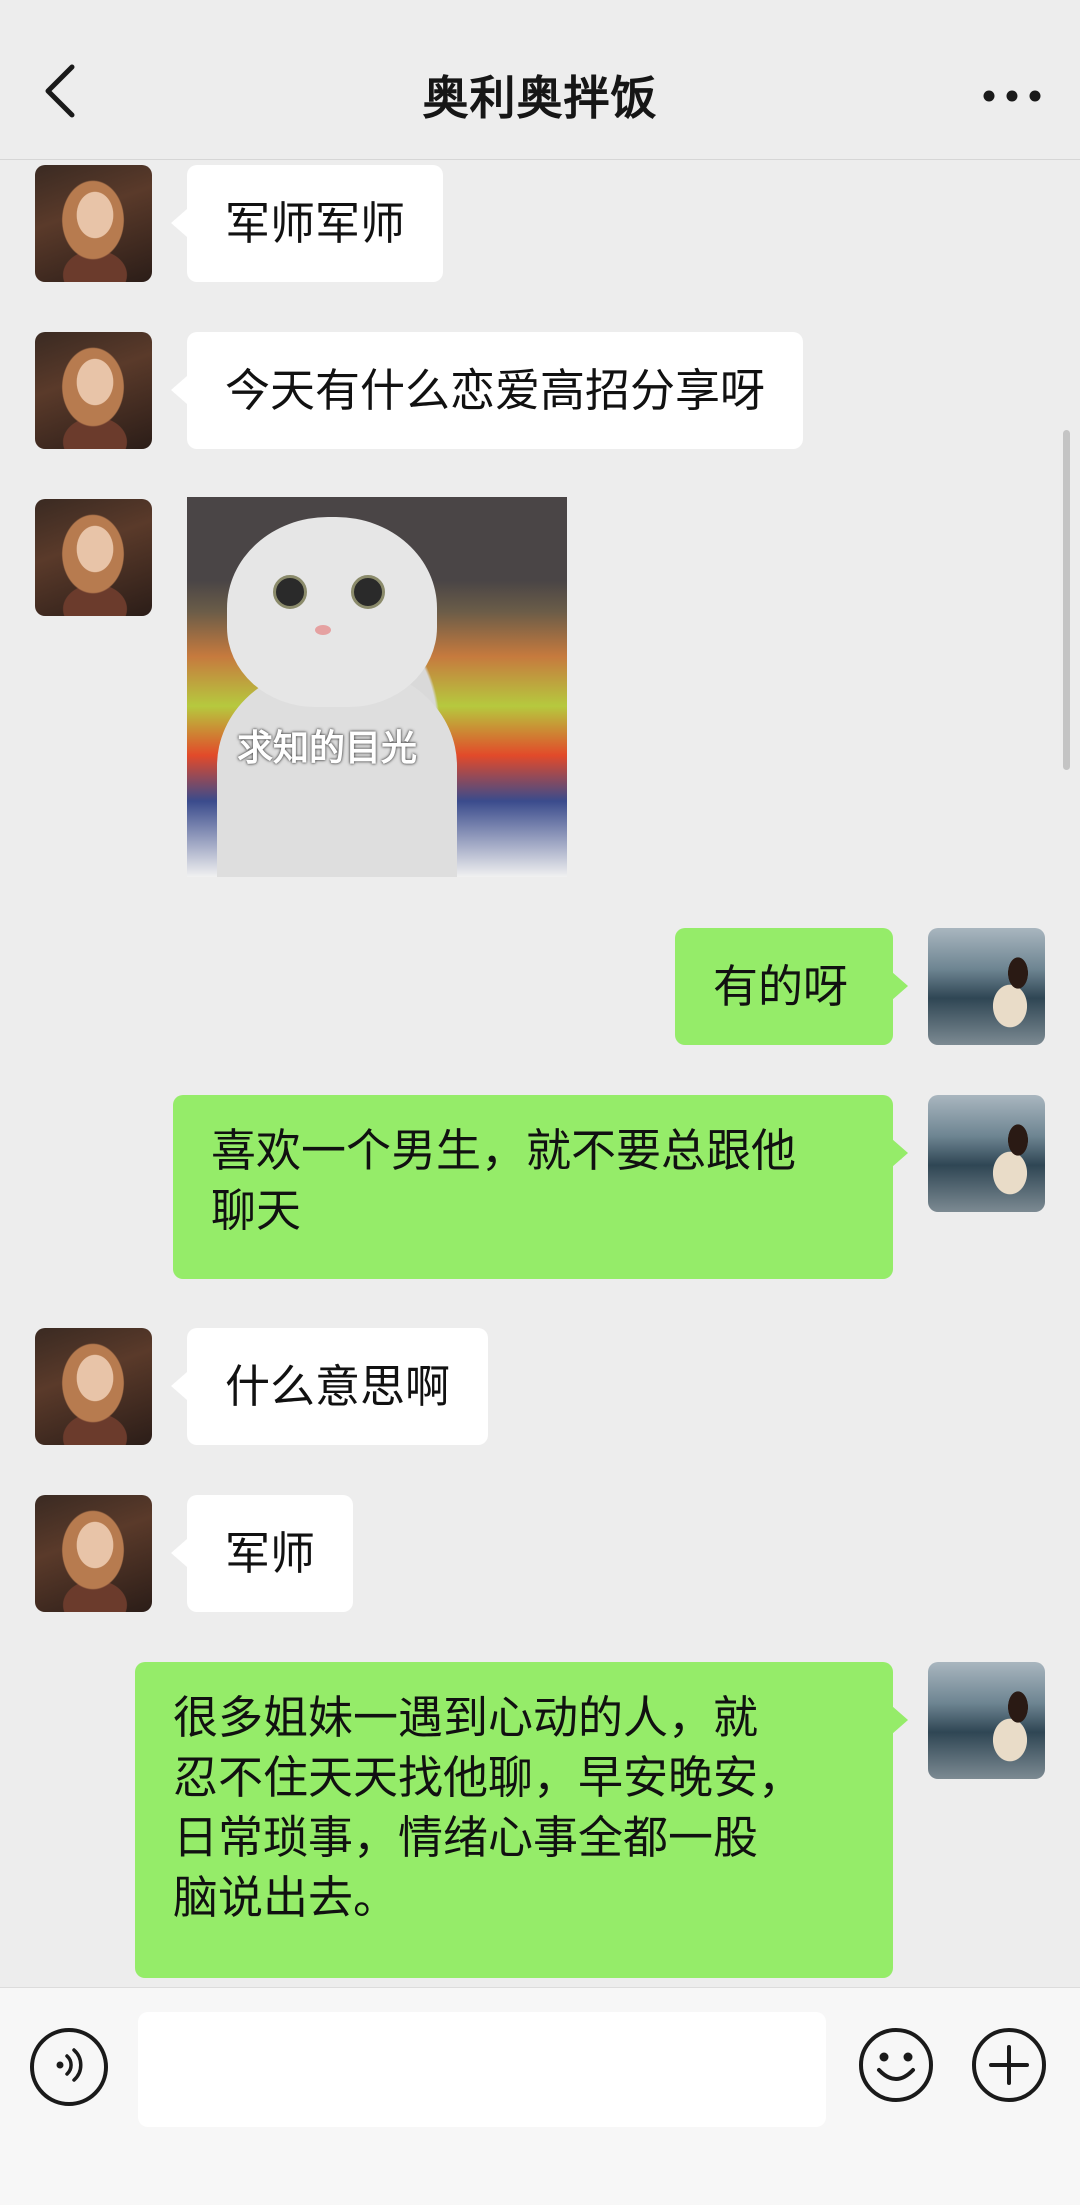 This screenshot has height=2205, width=1080. I want to click on message-bubble: 军师军师, so click(315, 223).